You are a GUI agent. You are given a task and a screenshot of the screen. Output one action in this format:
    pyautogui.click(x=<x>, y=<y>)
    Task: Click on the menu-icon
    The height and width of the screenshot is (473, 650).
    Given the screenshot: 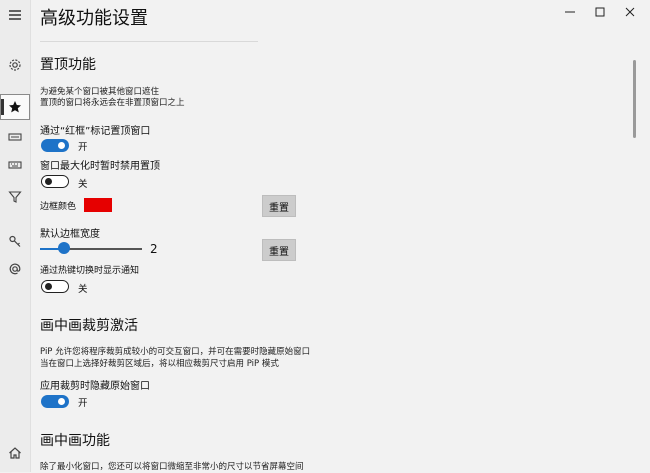 What is the action you would take?
    pyautogui.click(x=15, y=15)
    